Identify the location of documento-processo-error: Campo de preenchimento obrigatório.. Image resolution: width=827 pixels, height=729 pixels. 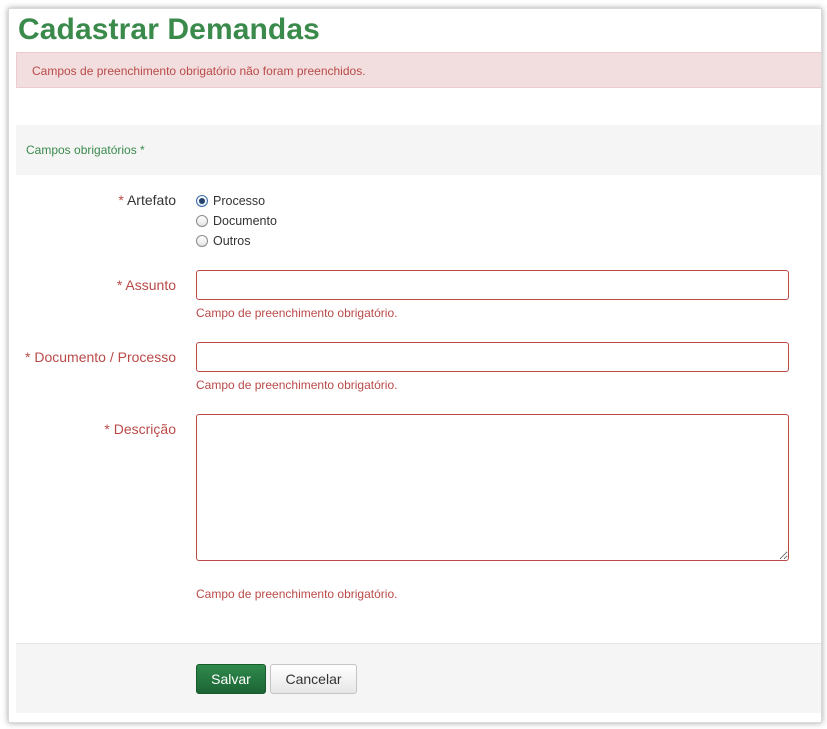
(297, 385).